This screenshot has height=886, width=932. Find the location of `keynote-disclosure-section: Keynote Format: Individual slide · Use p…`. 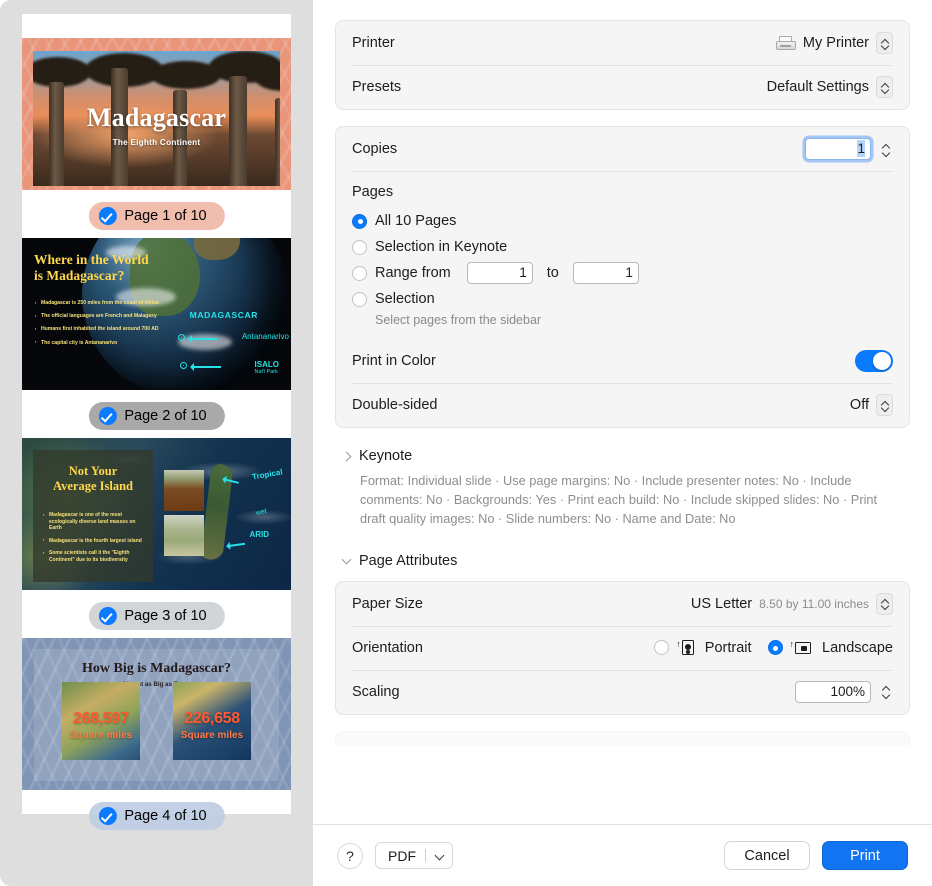

keynote-disclosure-section: Keynote Format: Individual slide · Use p… is located at coordinates (622, 486).